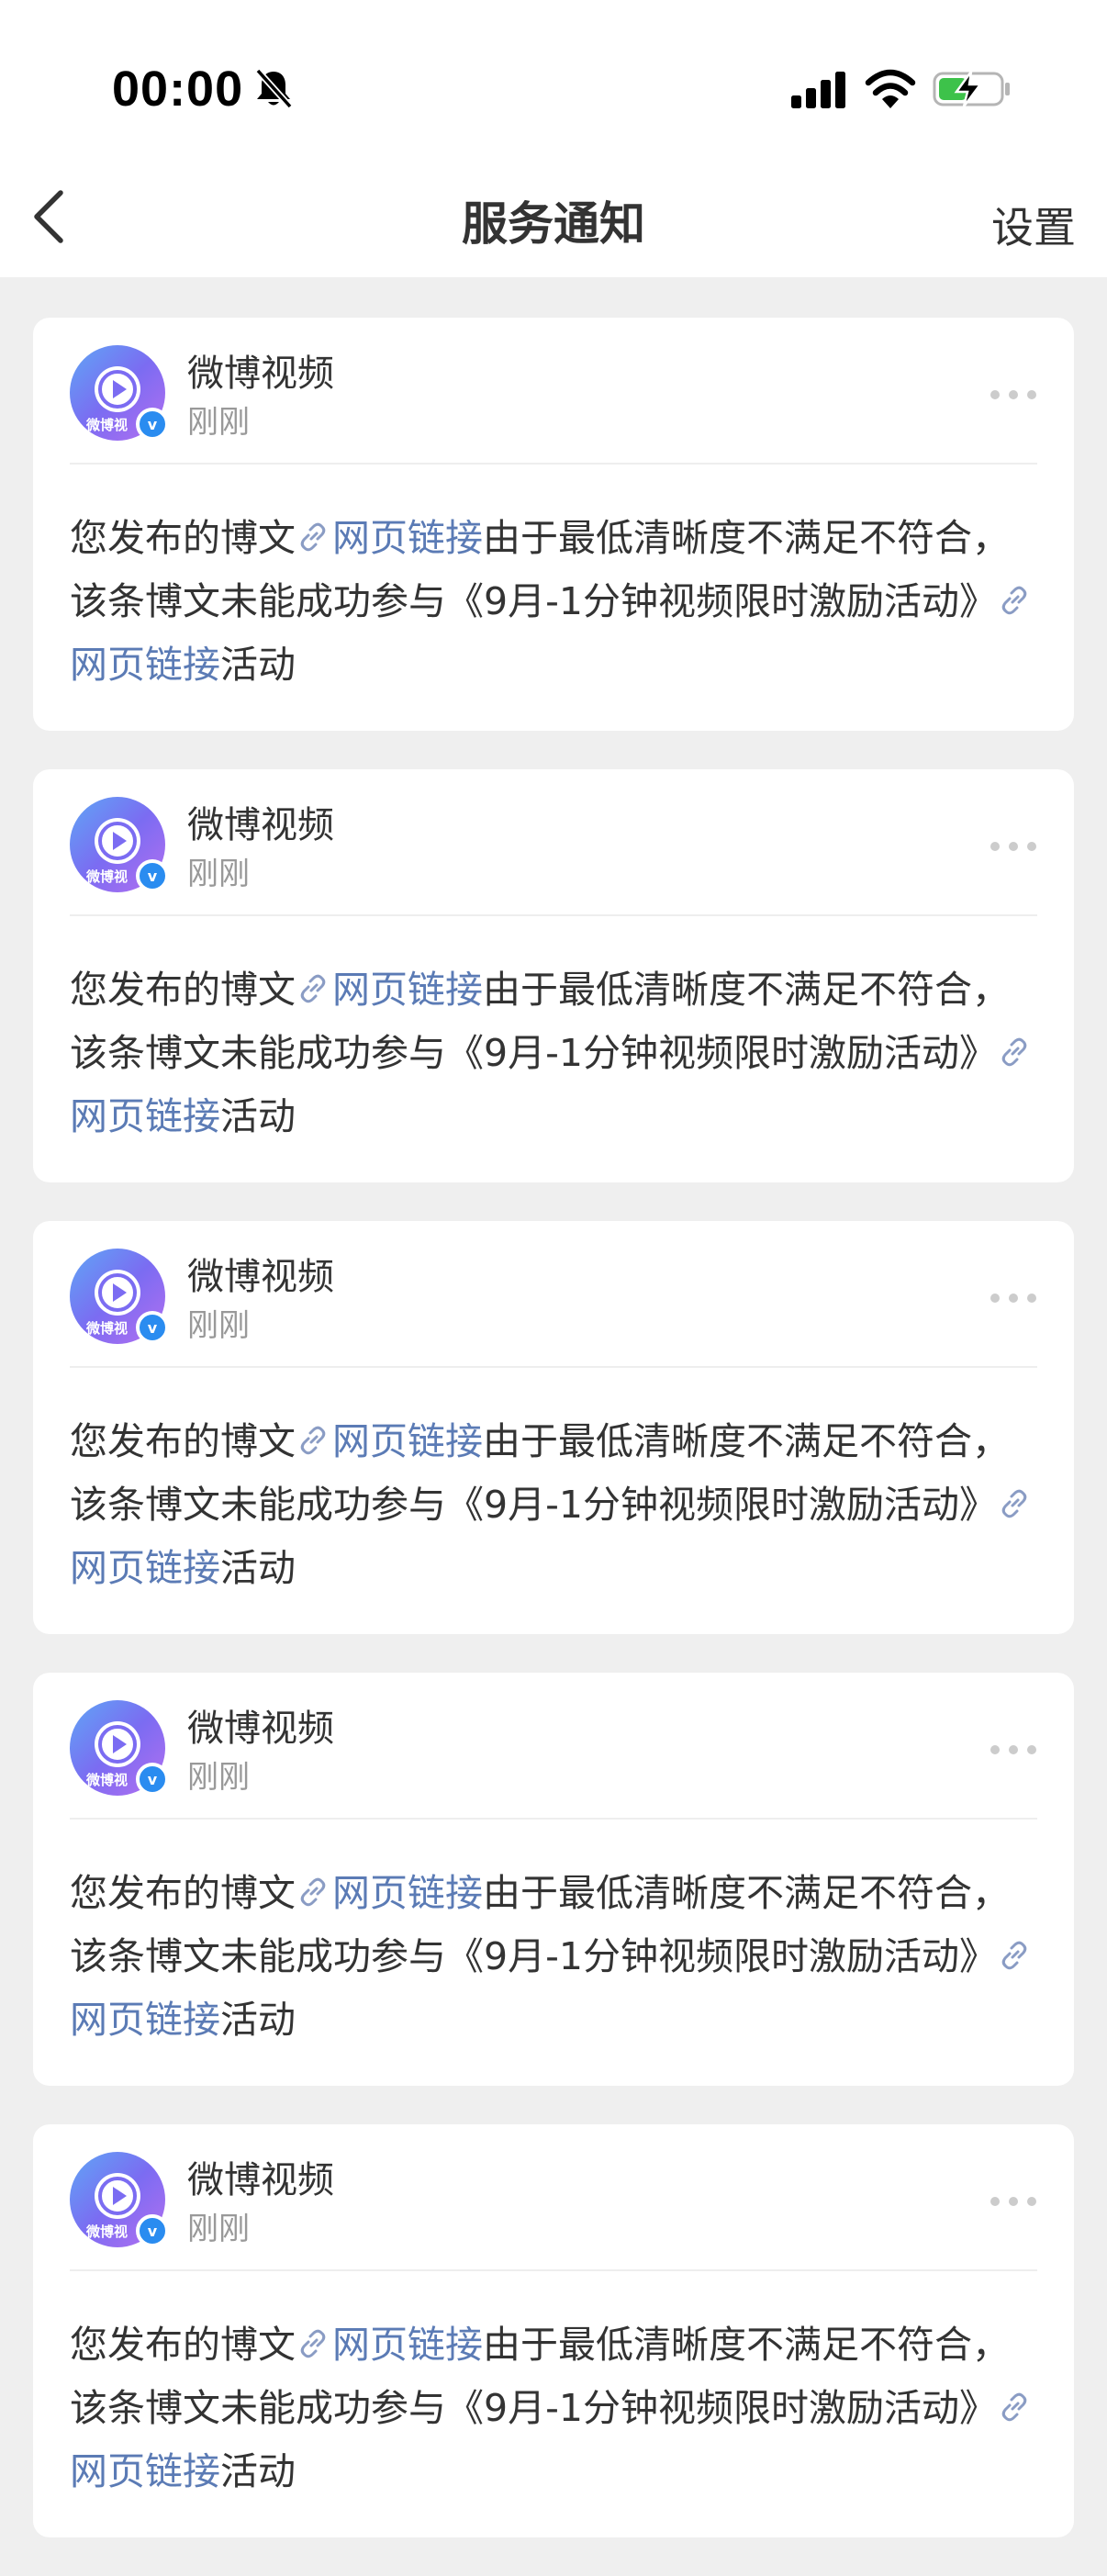 Image resolution: width=1107 pixels, height=2576 pixels. Describe the element at coordinates (274, 88) in the screenshot. I see `bell-off-icon` at that location.